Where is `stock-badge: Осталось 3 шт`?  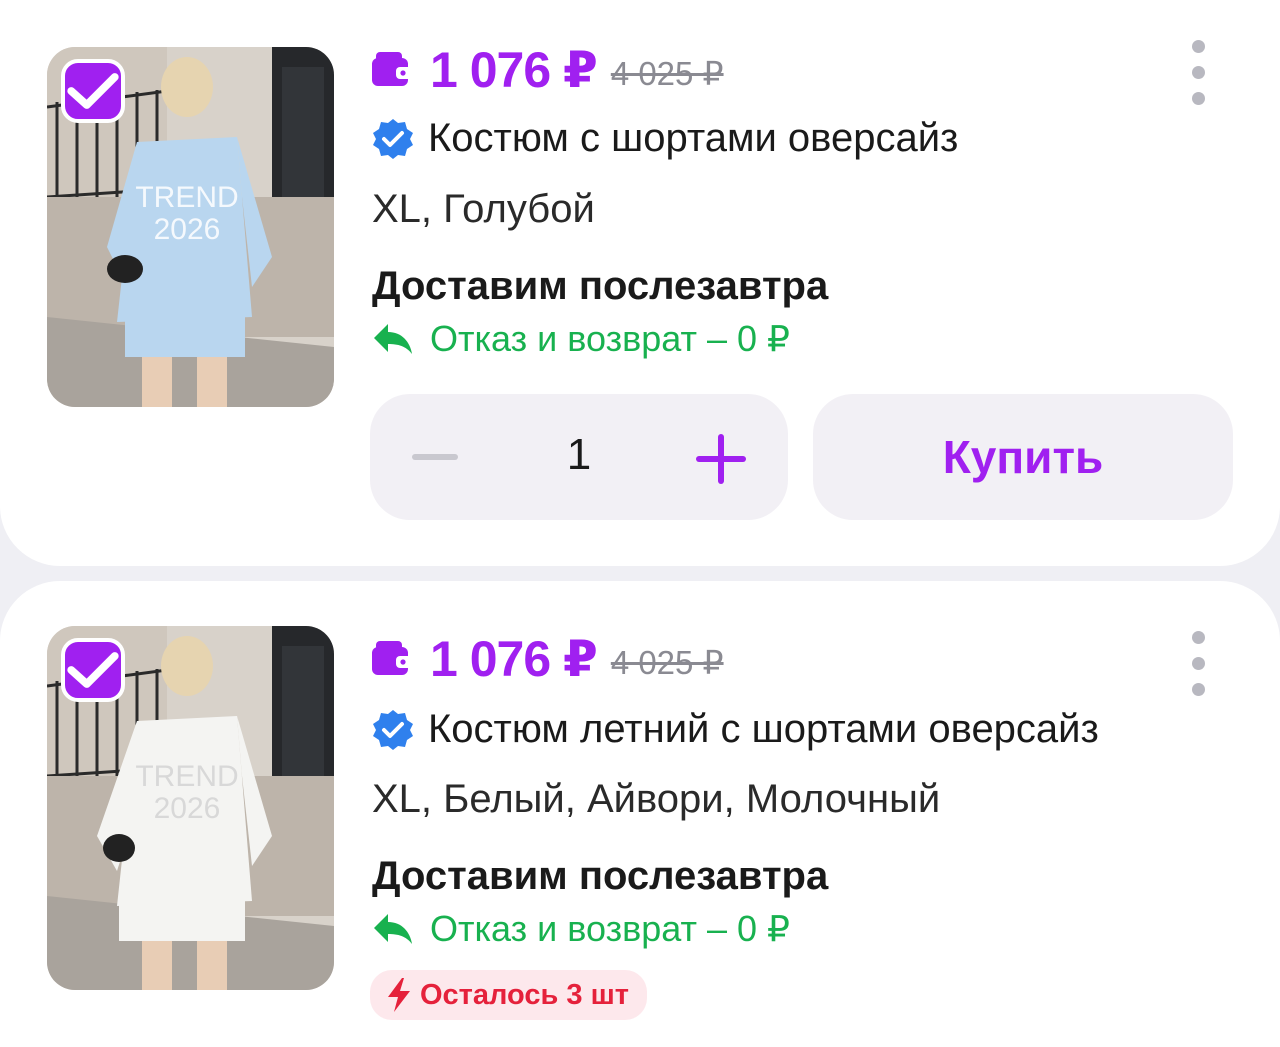
stock-badge: Осталось 3 шт is located at coordinates (508, 995).